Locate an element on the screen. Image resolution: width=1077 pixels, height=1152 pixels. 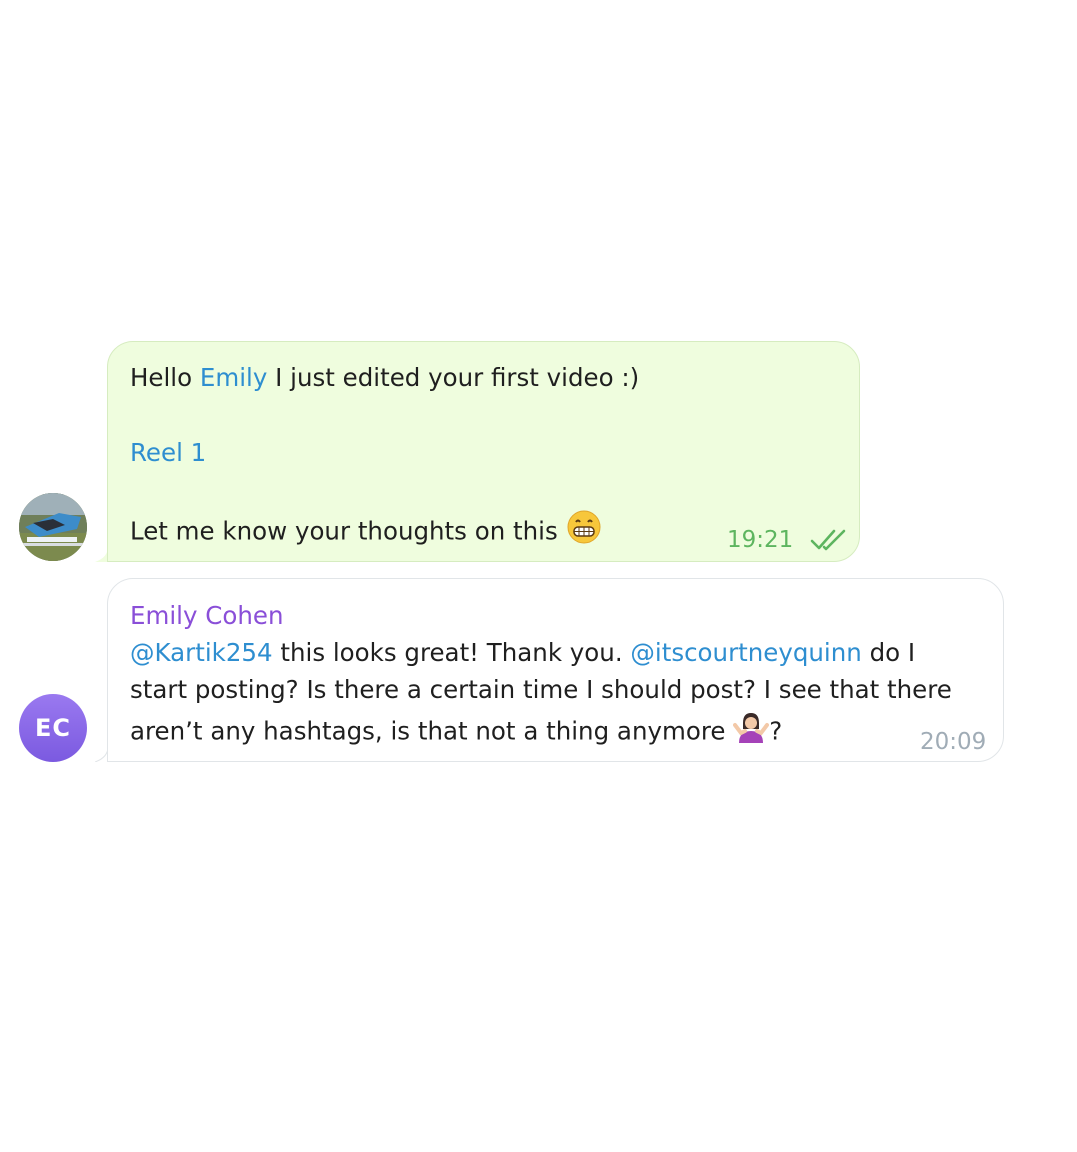
emily-avatar: EC is located at coordinates (53, 728).